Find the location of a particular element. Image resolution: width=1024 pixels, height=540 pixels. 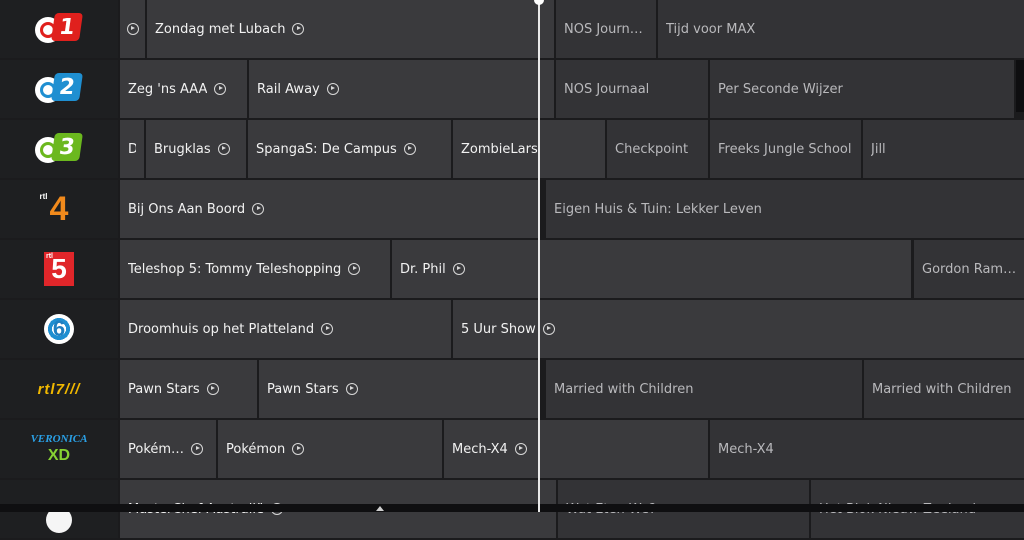

channel-logo-cell: 2 is located at coordinates (59, 89).